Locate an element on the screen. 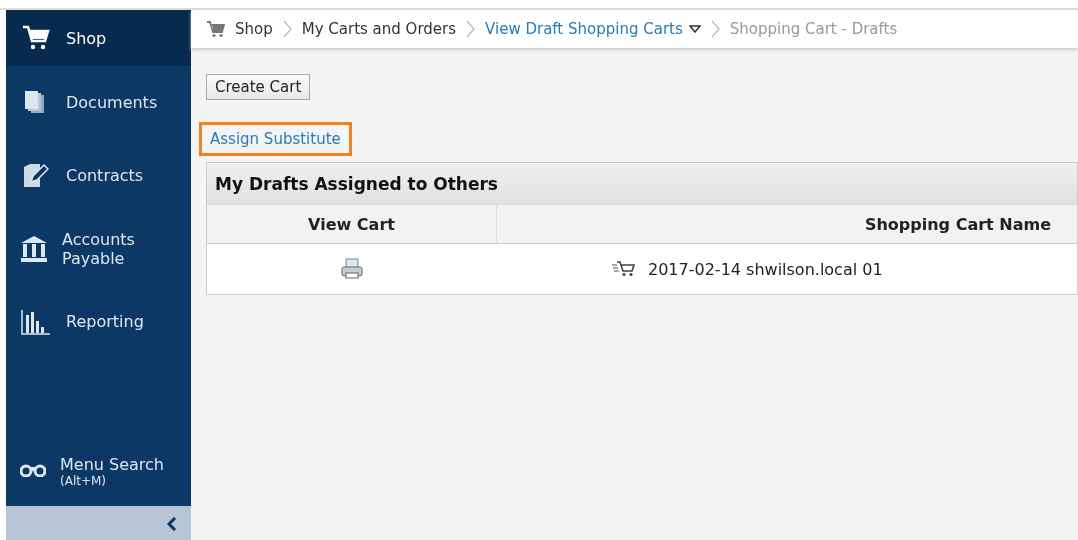 This screenshot has height=540, width=1078. breadcrumb-item: My Carts and Orders is located at coordinates (379, 29).